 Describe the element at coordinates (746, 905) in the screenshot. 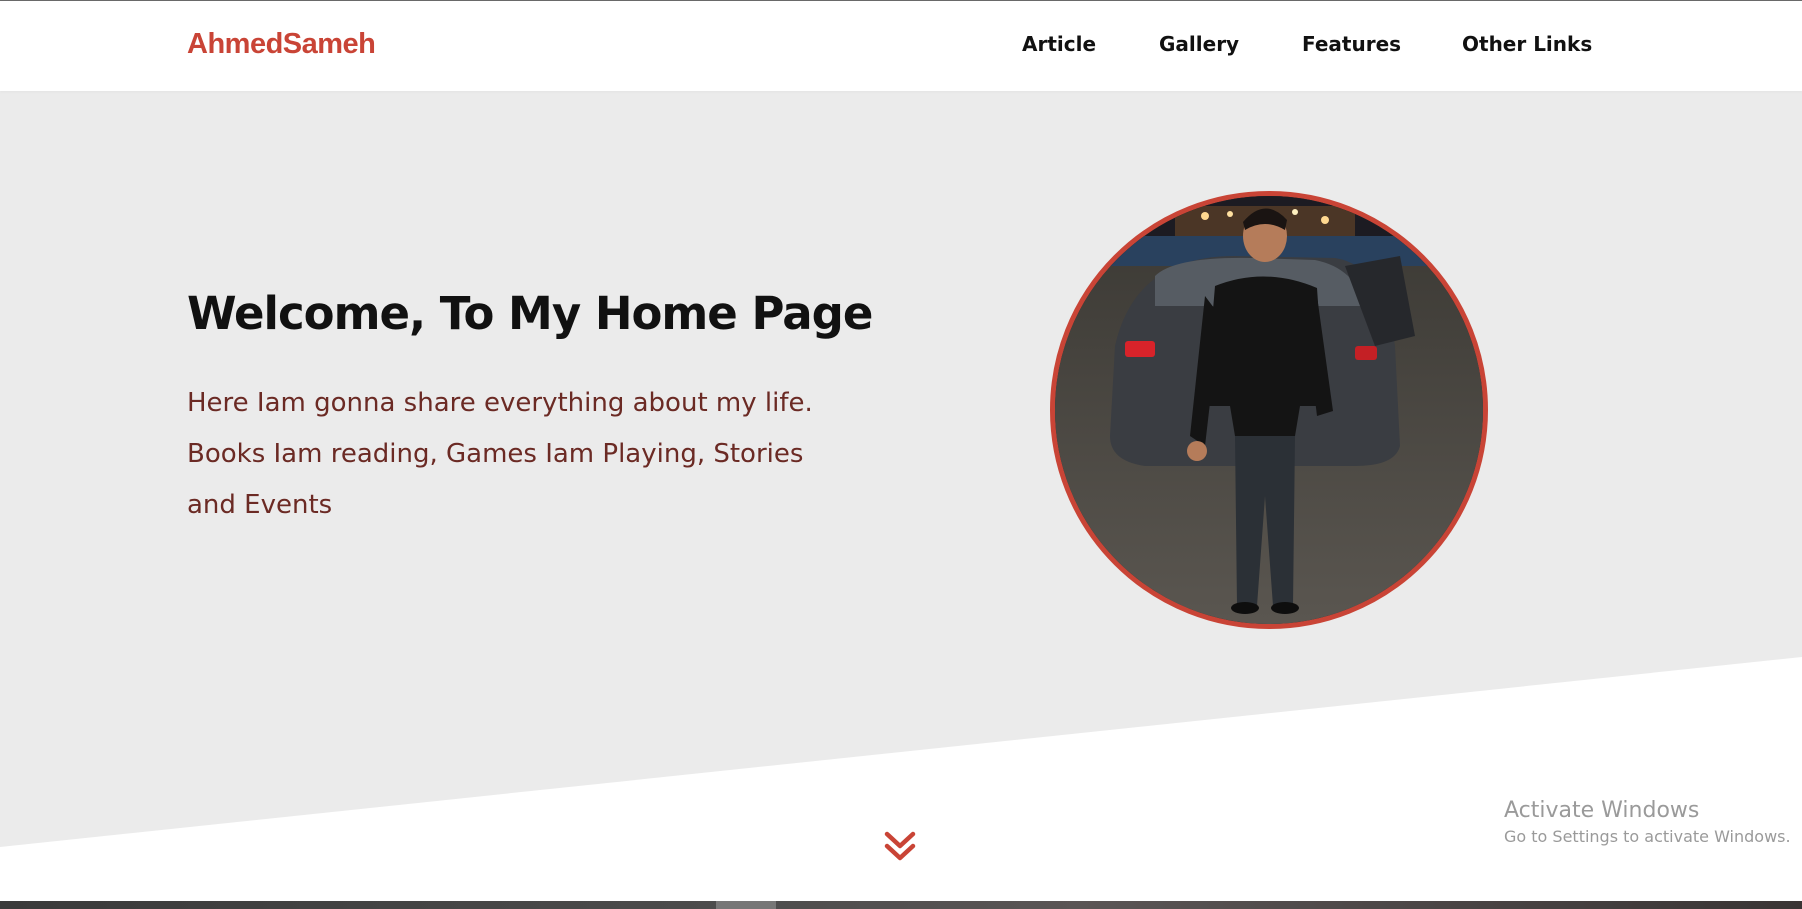

I see `next-section-highlight` at that location.